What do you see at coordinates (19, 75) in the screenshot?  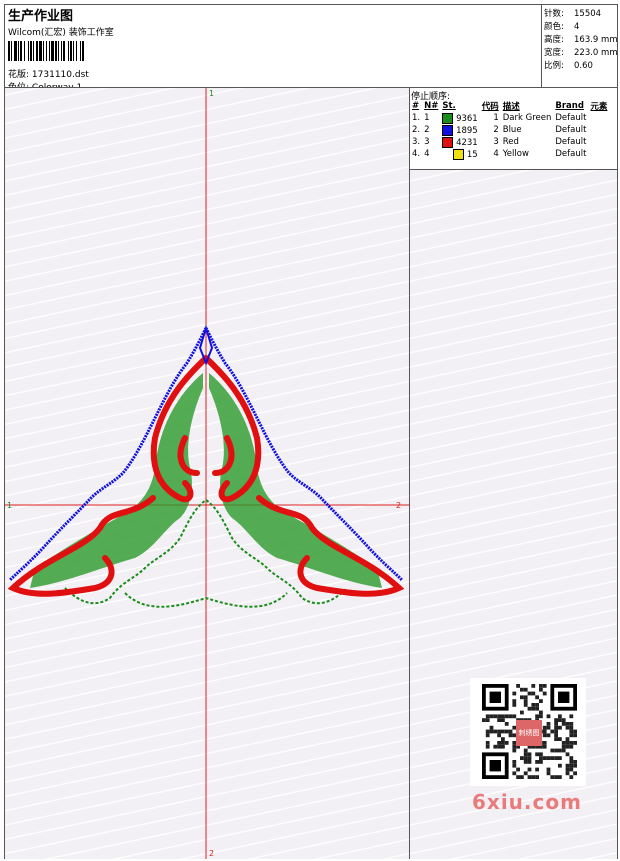 I see `file-label: 花版:` at bounding box center [19, 75].